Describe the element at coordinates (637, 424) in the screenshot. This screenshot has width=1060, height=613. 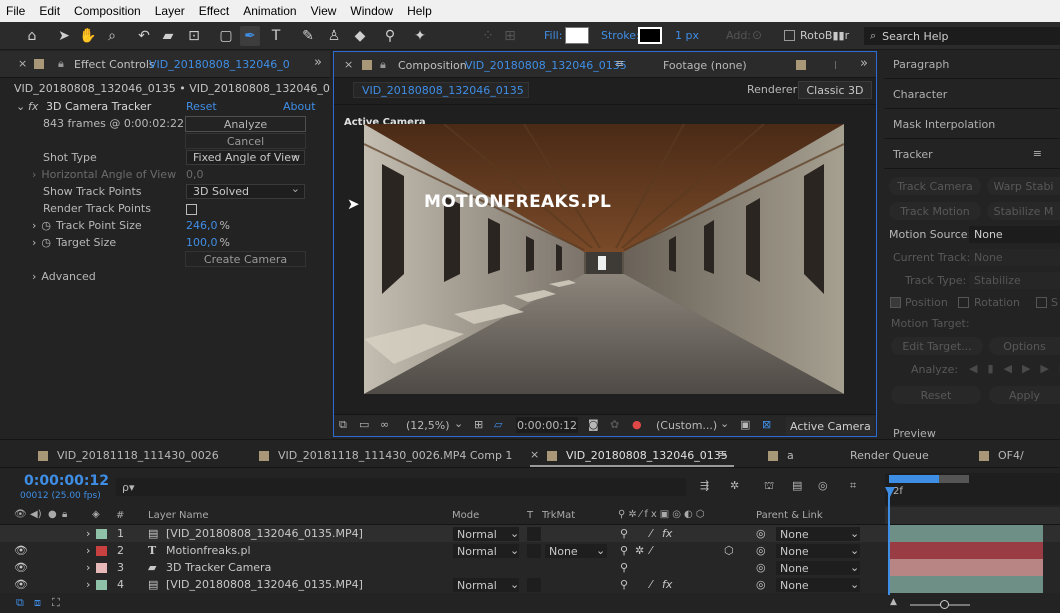
I see `channel-icon: ●` at that location.